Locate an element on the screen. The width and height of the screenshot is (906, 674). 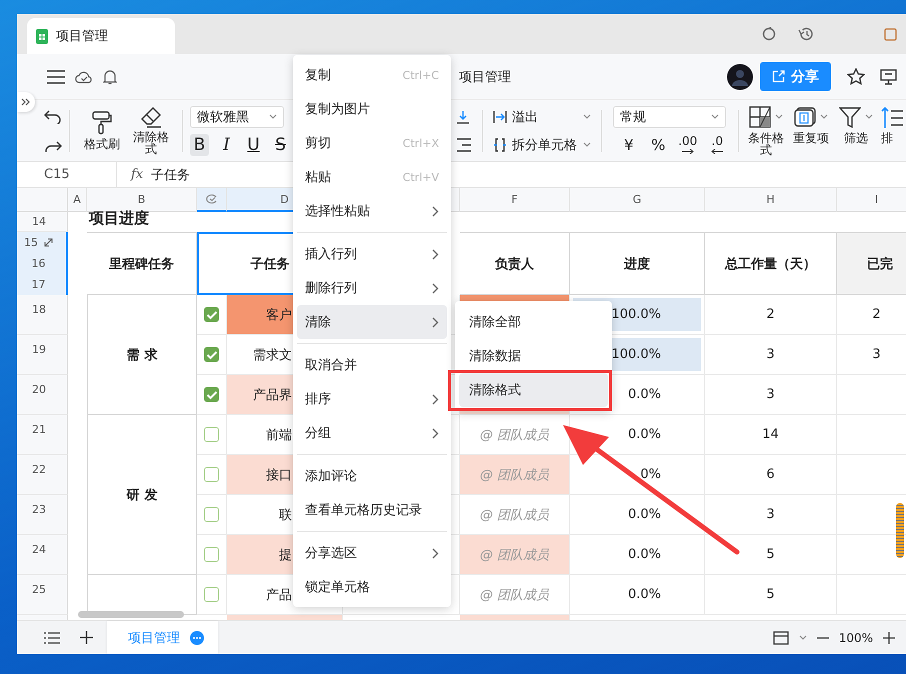
table-header-cell: 里程碑任务 is located at coordinates (142, 263).